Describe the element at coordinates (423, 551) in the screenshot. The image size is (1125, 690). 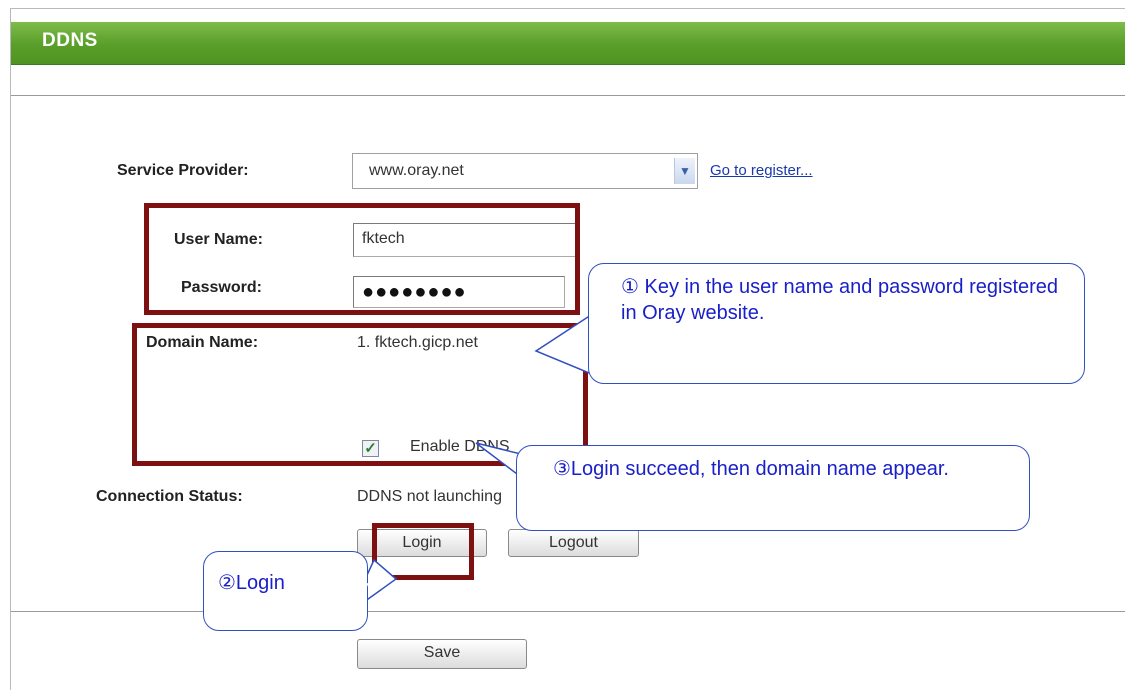
I see `login-highlight-box` at that location.